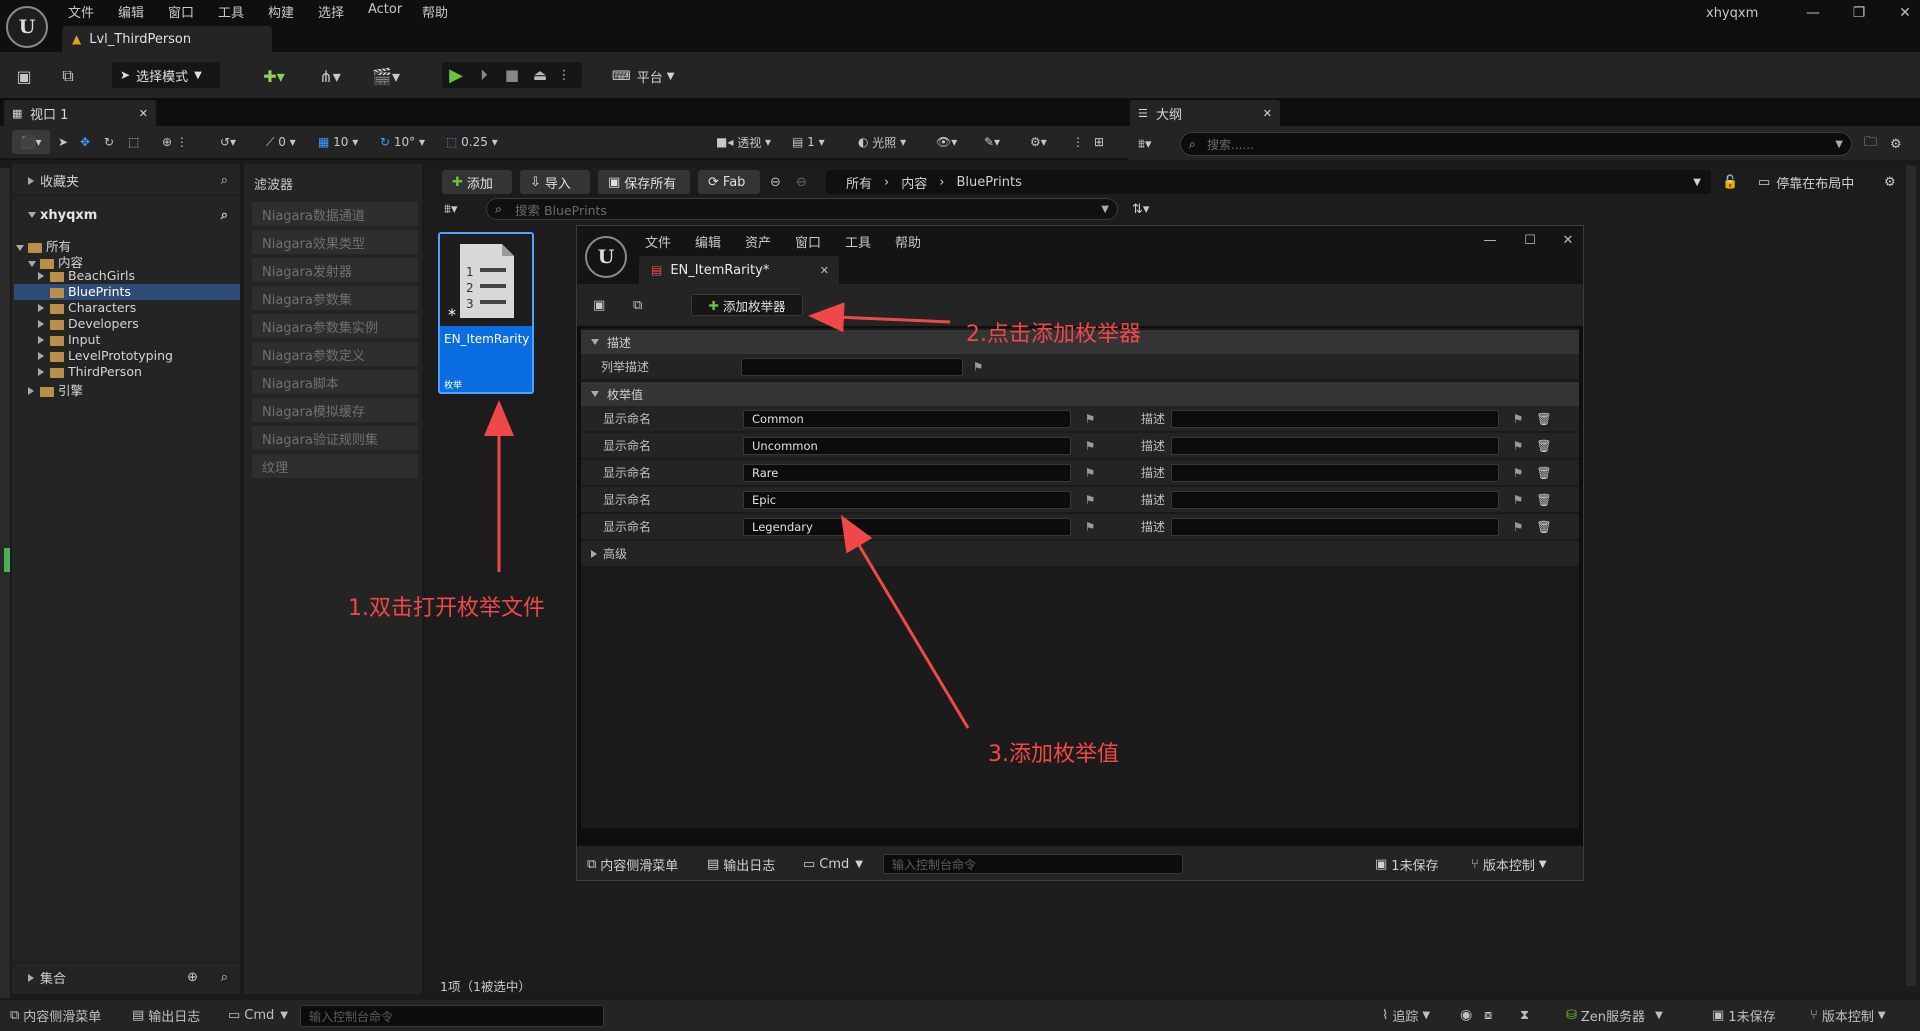  What do you see at coordinates (43, 245) in the screenshot?
I see `tree-item-all: 所有` at bounding box center [43, 245].